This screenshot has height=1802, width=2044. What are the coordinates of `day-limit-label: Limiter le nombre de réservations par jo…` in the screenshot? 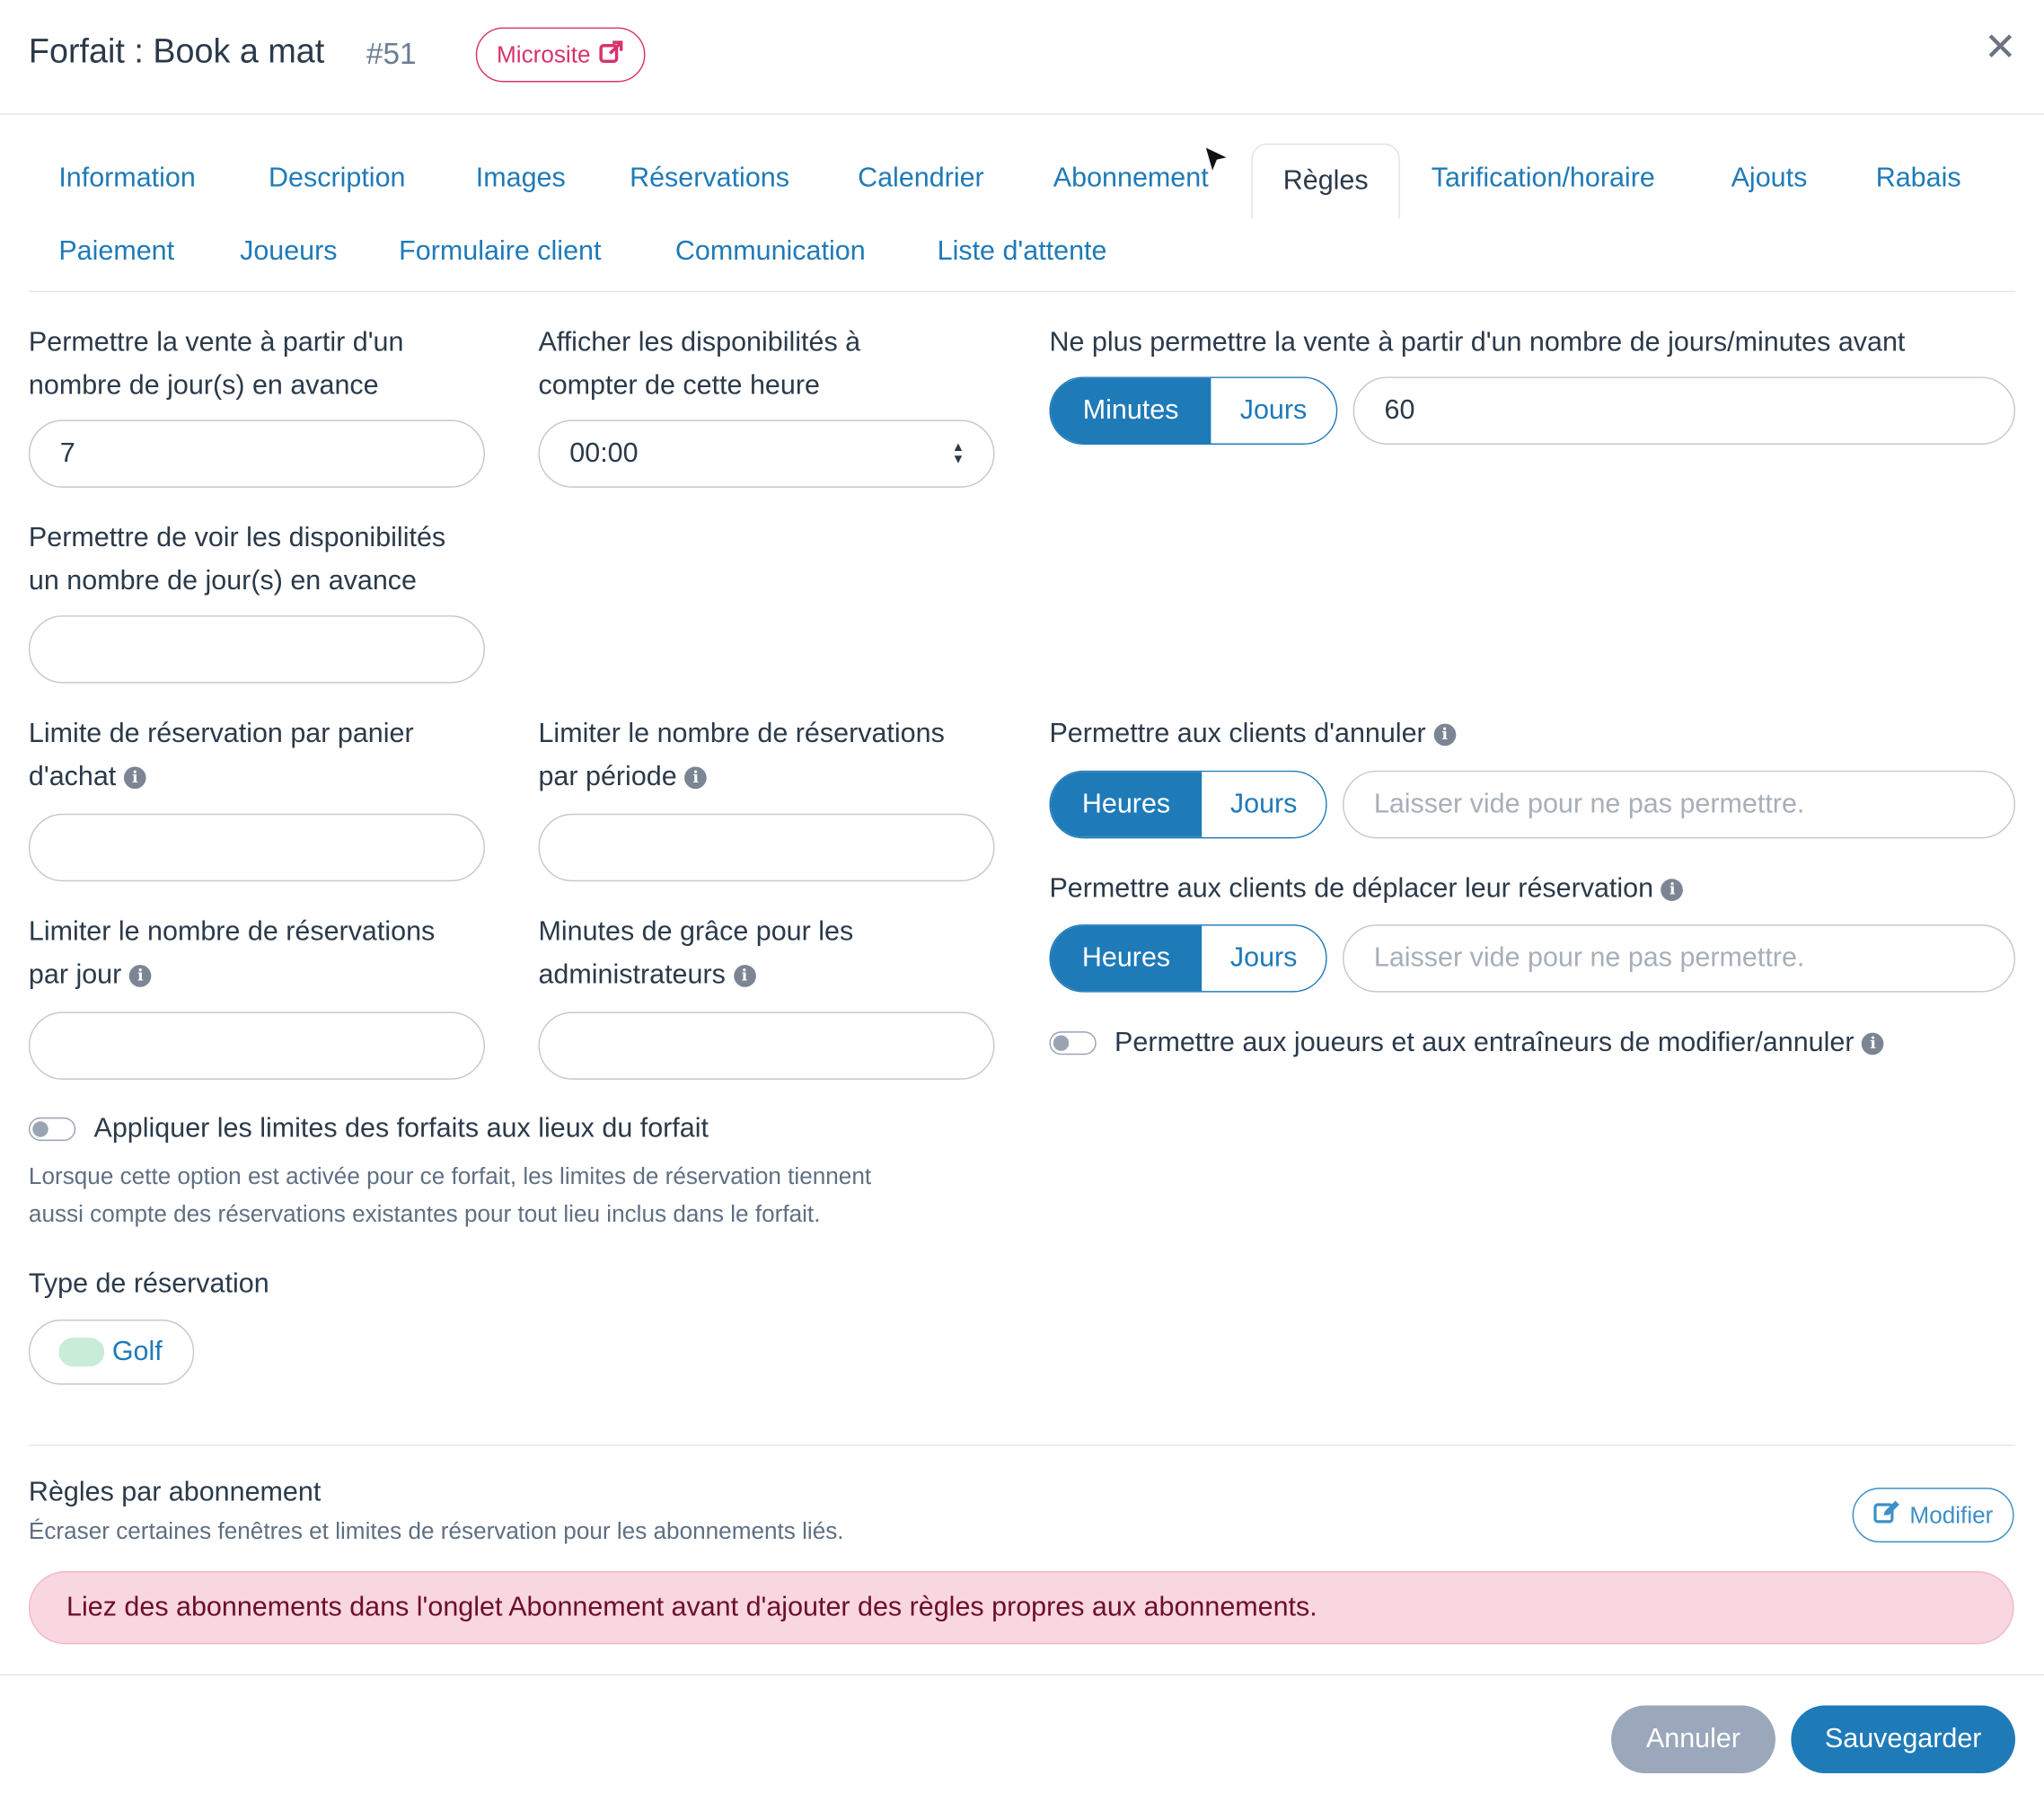 It's located at (270, 953).